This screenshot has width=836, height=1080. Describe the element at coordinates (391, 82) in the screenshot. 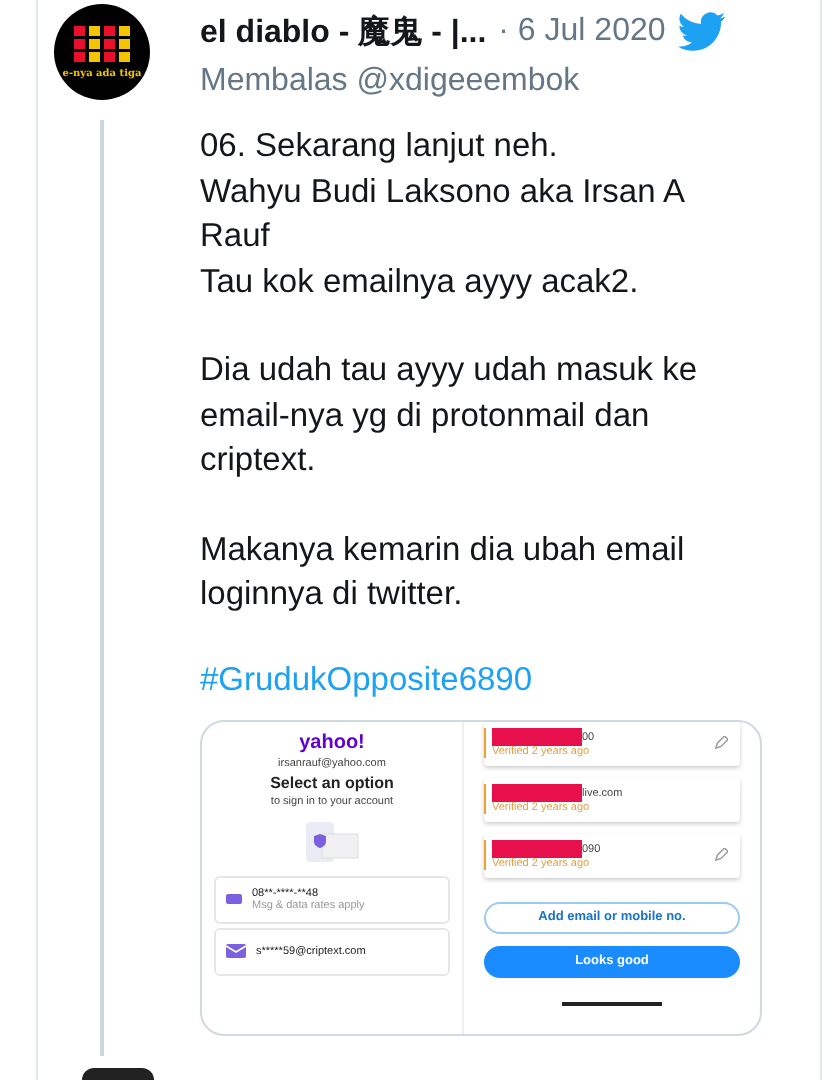

I see `reply-to: Membalas @xdigeeembok` at that location.